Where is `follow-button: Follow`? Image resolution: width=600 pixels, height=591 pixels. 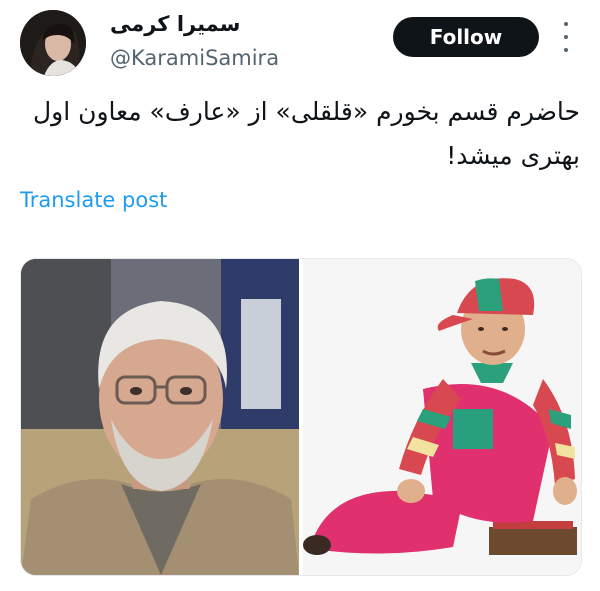 follow-button: Follow is located at coordinates (466, 37).